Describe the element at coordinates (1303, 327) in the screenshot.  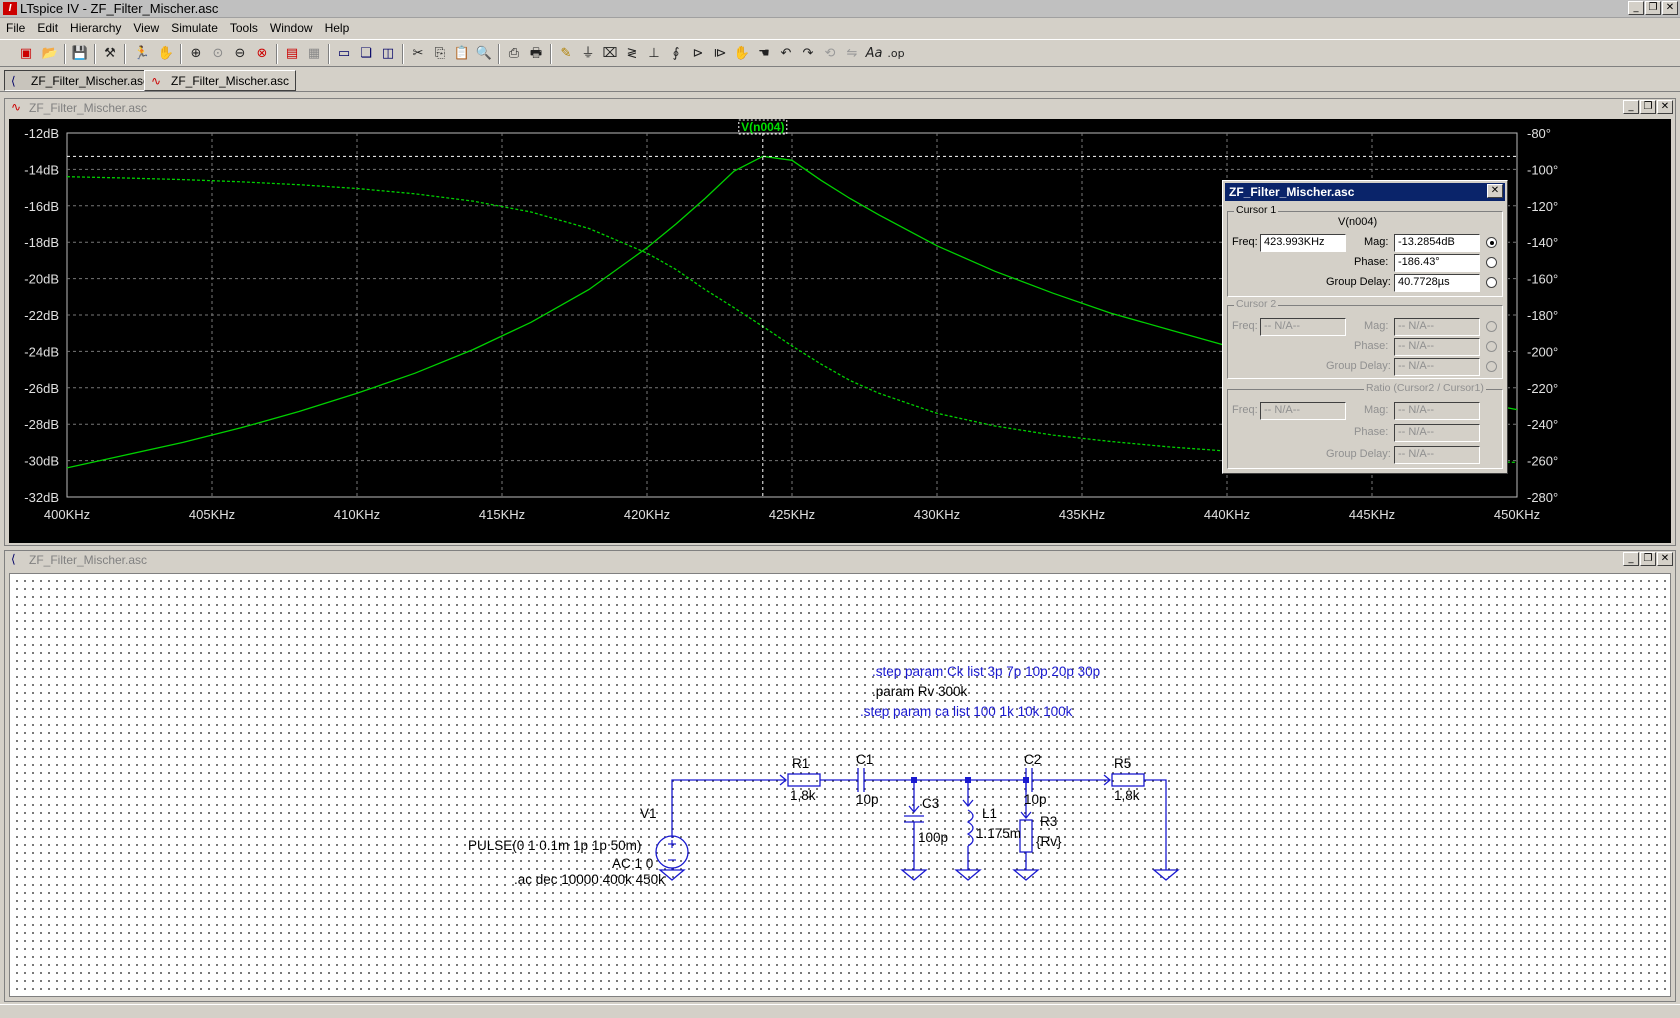
I see `cursor2-freq-field: -- N/A--` at that location.